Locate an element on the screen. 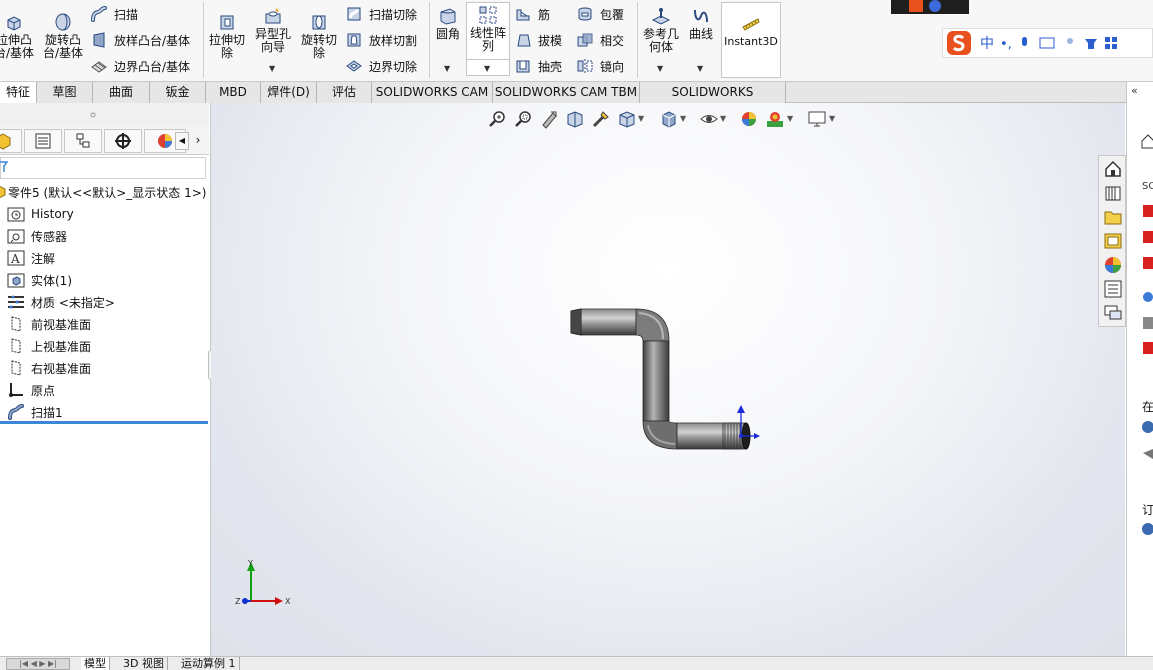 This screenshot has height=670, width=1153. tree-item-top-plane: 上视基准面 is located at coordinates (49, 346).